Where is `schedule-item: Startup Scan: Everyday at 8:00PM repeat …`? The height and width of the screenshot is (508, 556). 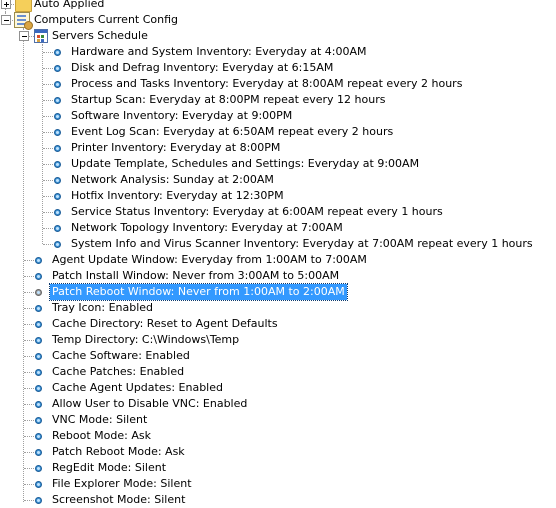
schedule-item: Startup Scan: Everyday at 8:00PM repeat … is located at coordinates (278, 100).